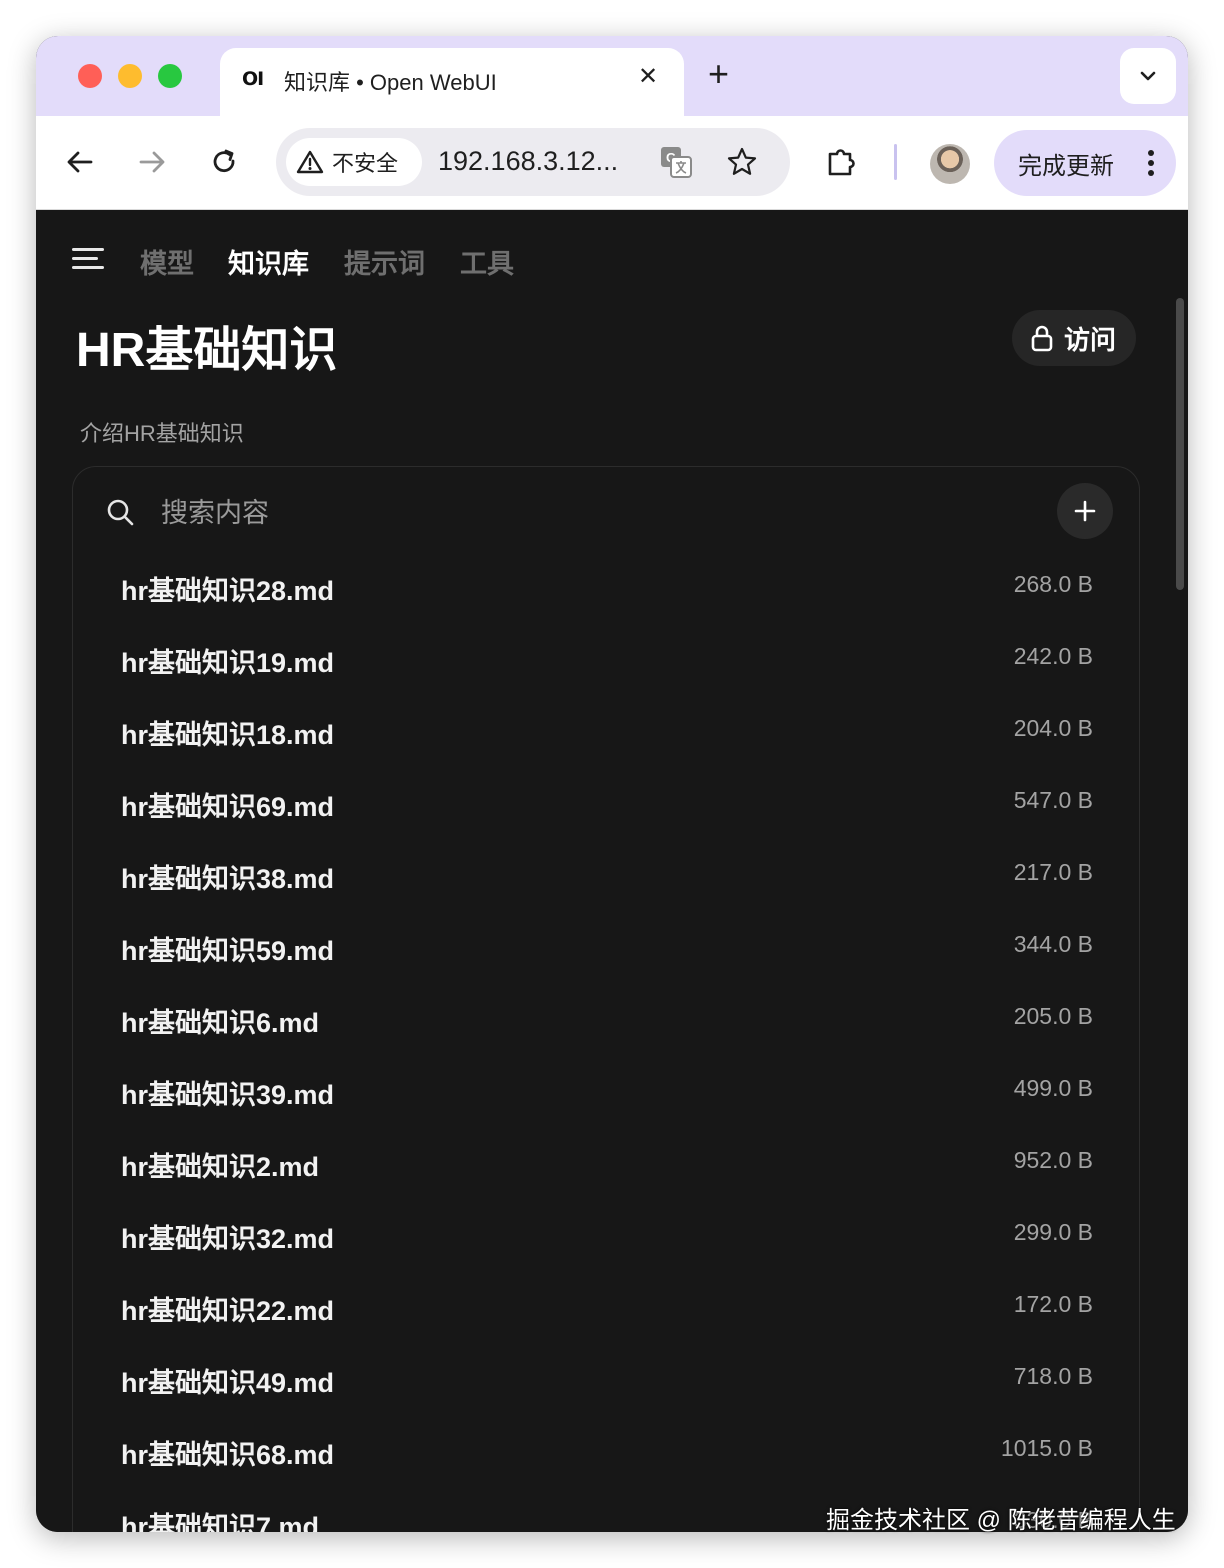 The height and width of the screenshot is (1568, 1224). What do you see at coordinates (607, 873) in the screenshot?
I see `file-row: hr基础知识38.md 217.0 B` at bounding box center [607, 873].